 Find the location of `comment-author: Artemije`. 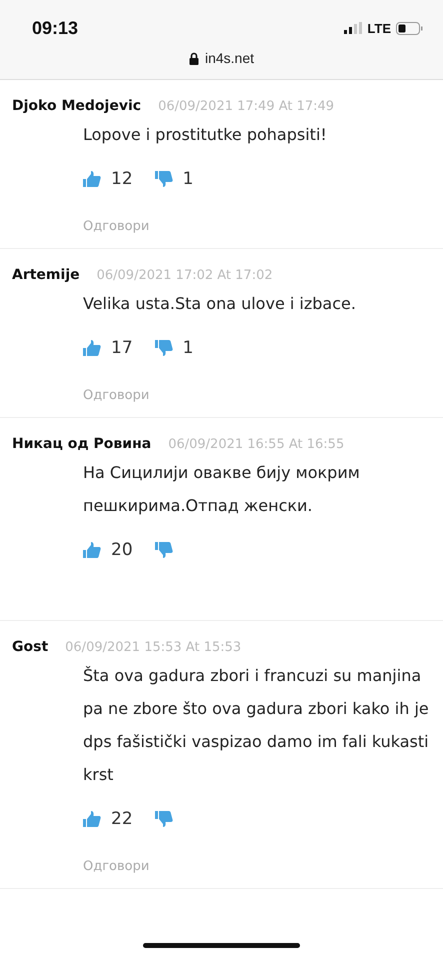

comment-author: Artemije is located at coordinates (46, 275).